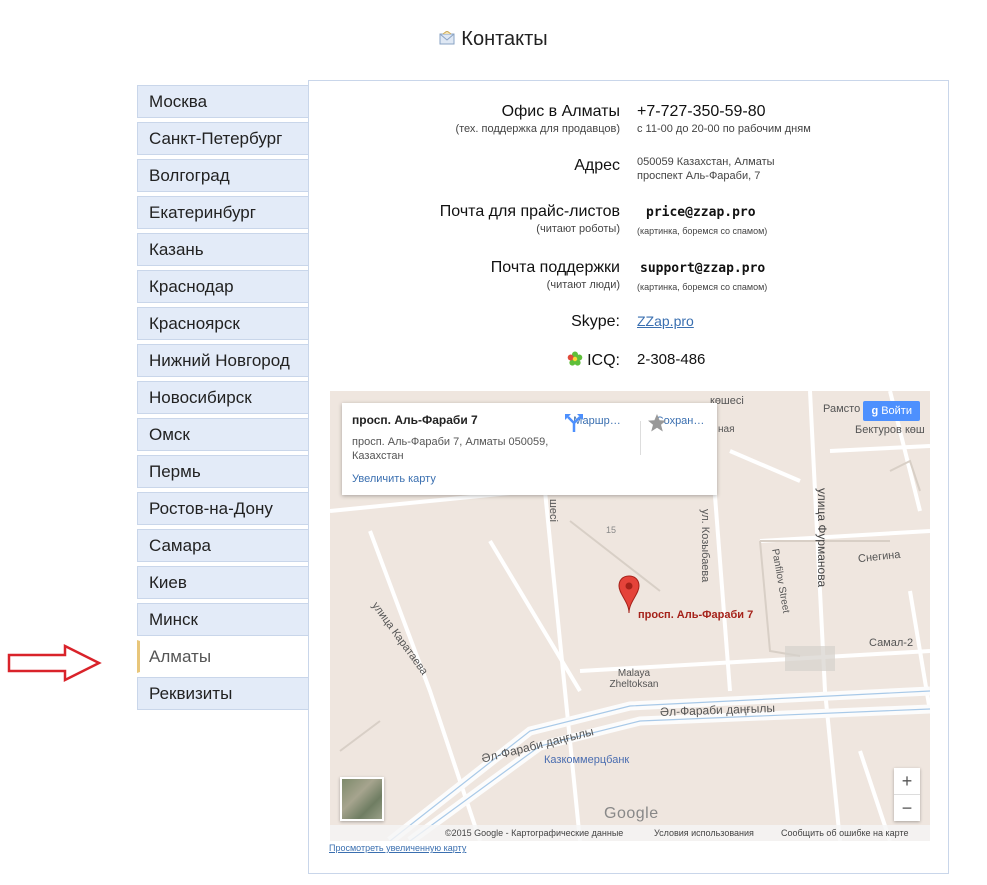  Describe the element at coordinates (699, 176) in the screenshot. I see `address-line2: проспект Аль-Фараби, 7` at that location.